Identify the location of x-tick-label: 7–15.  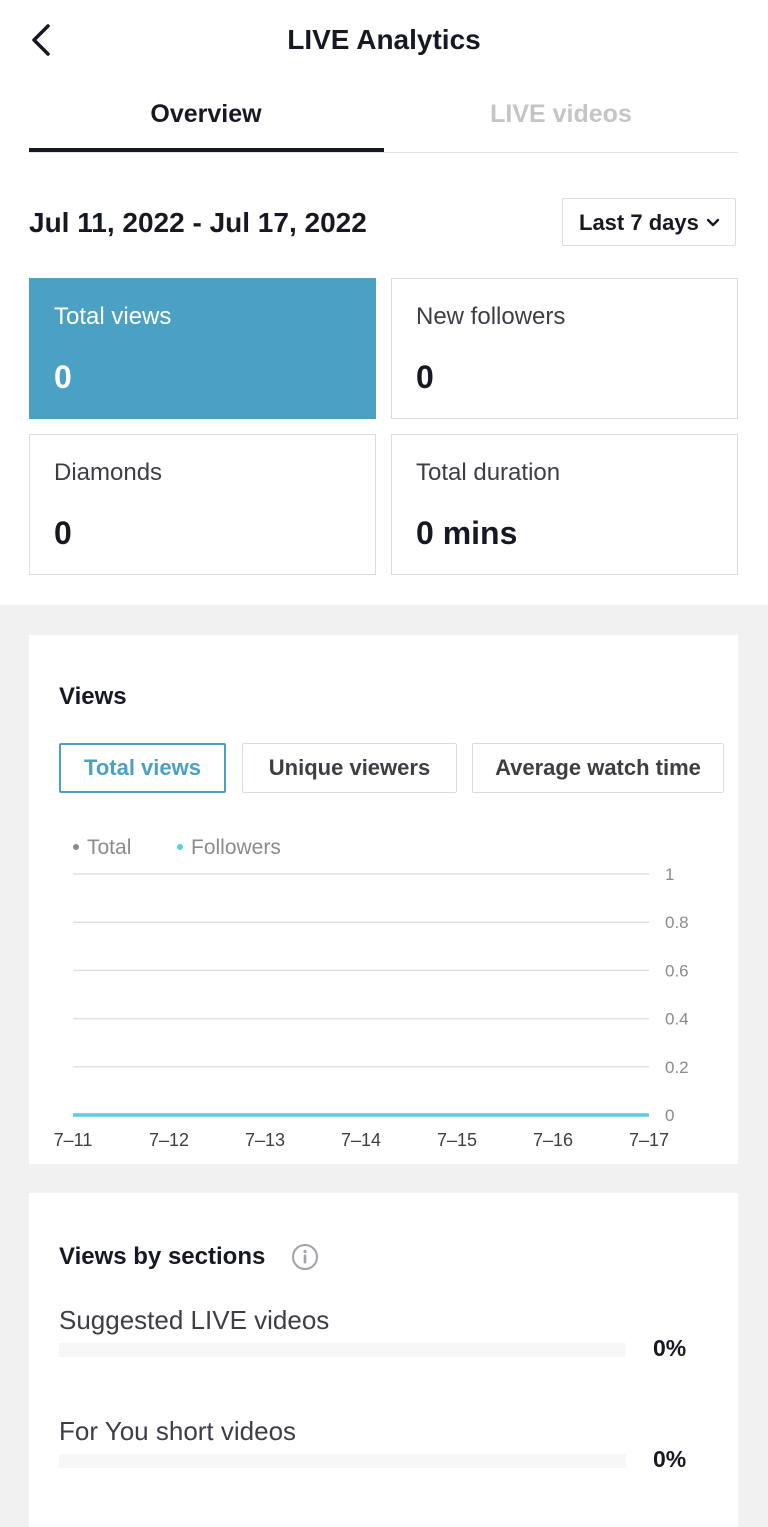
(457, 1140).